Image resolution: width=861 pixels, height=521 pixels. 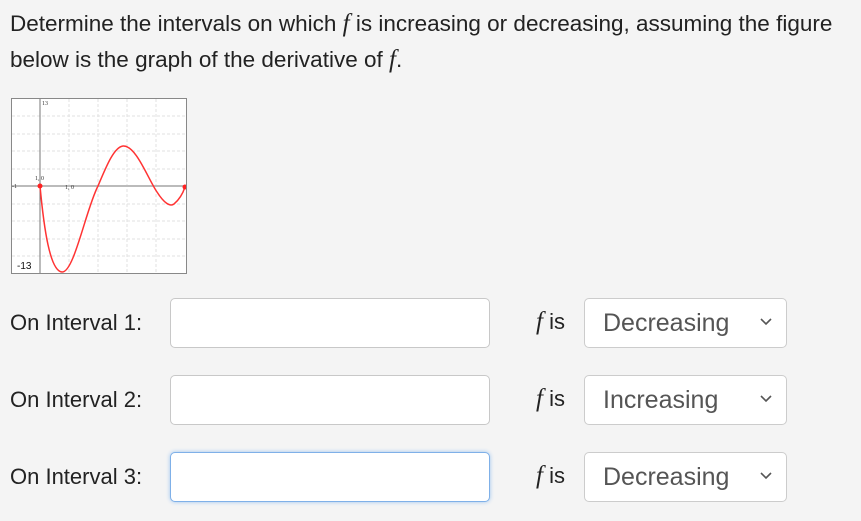 I want to click on interval-1-input, so click(x=330, y=323).